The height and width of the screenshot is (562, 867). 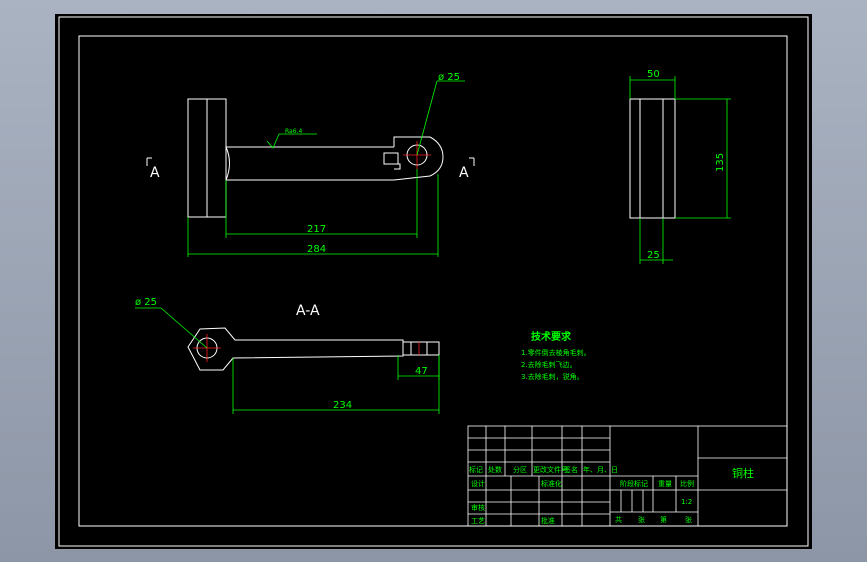 What do you see at coordinates (618, 519) in the screenshot?
I see `tb-sheet-total: 共` at bounding box center [618, 519].